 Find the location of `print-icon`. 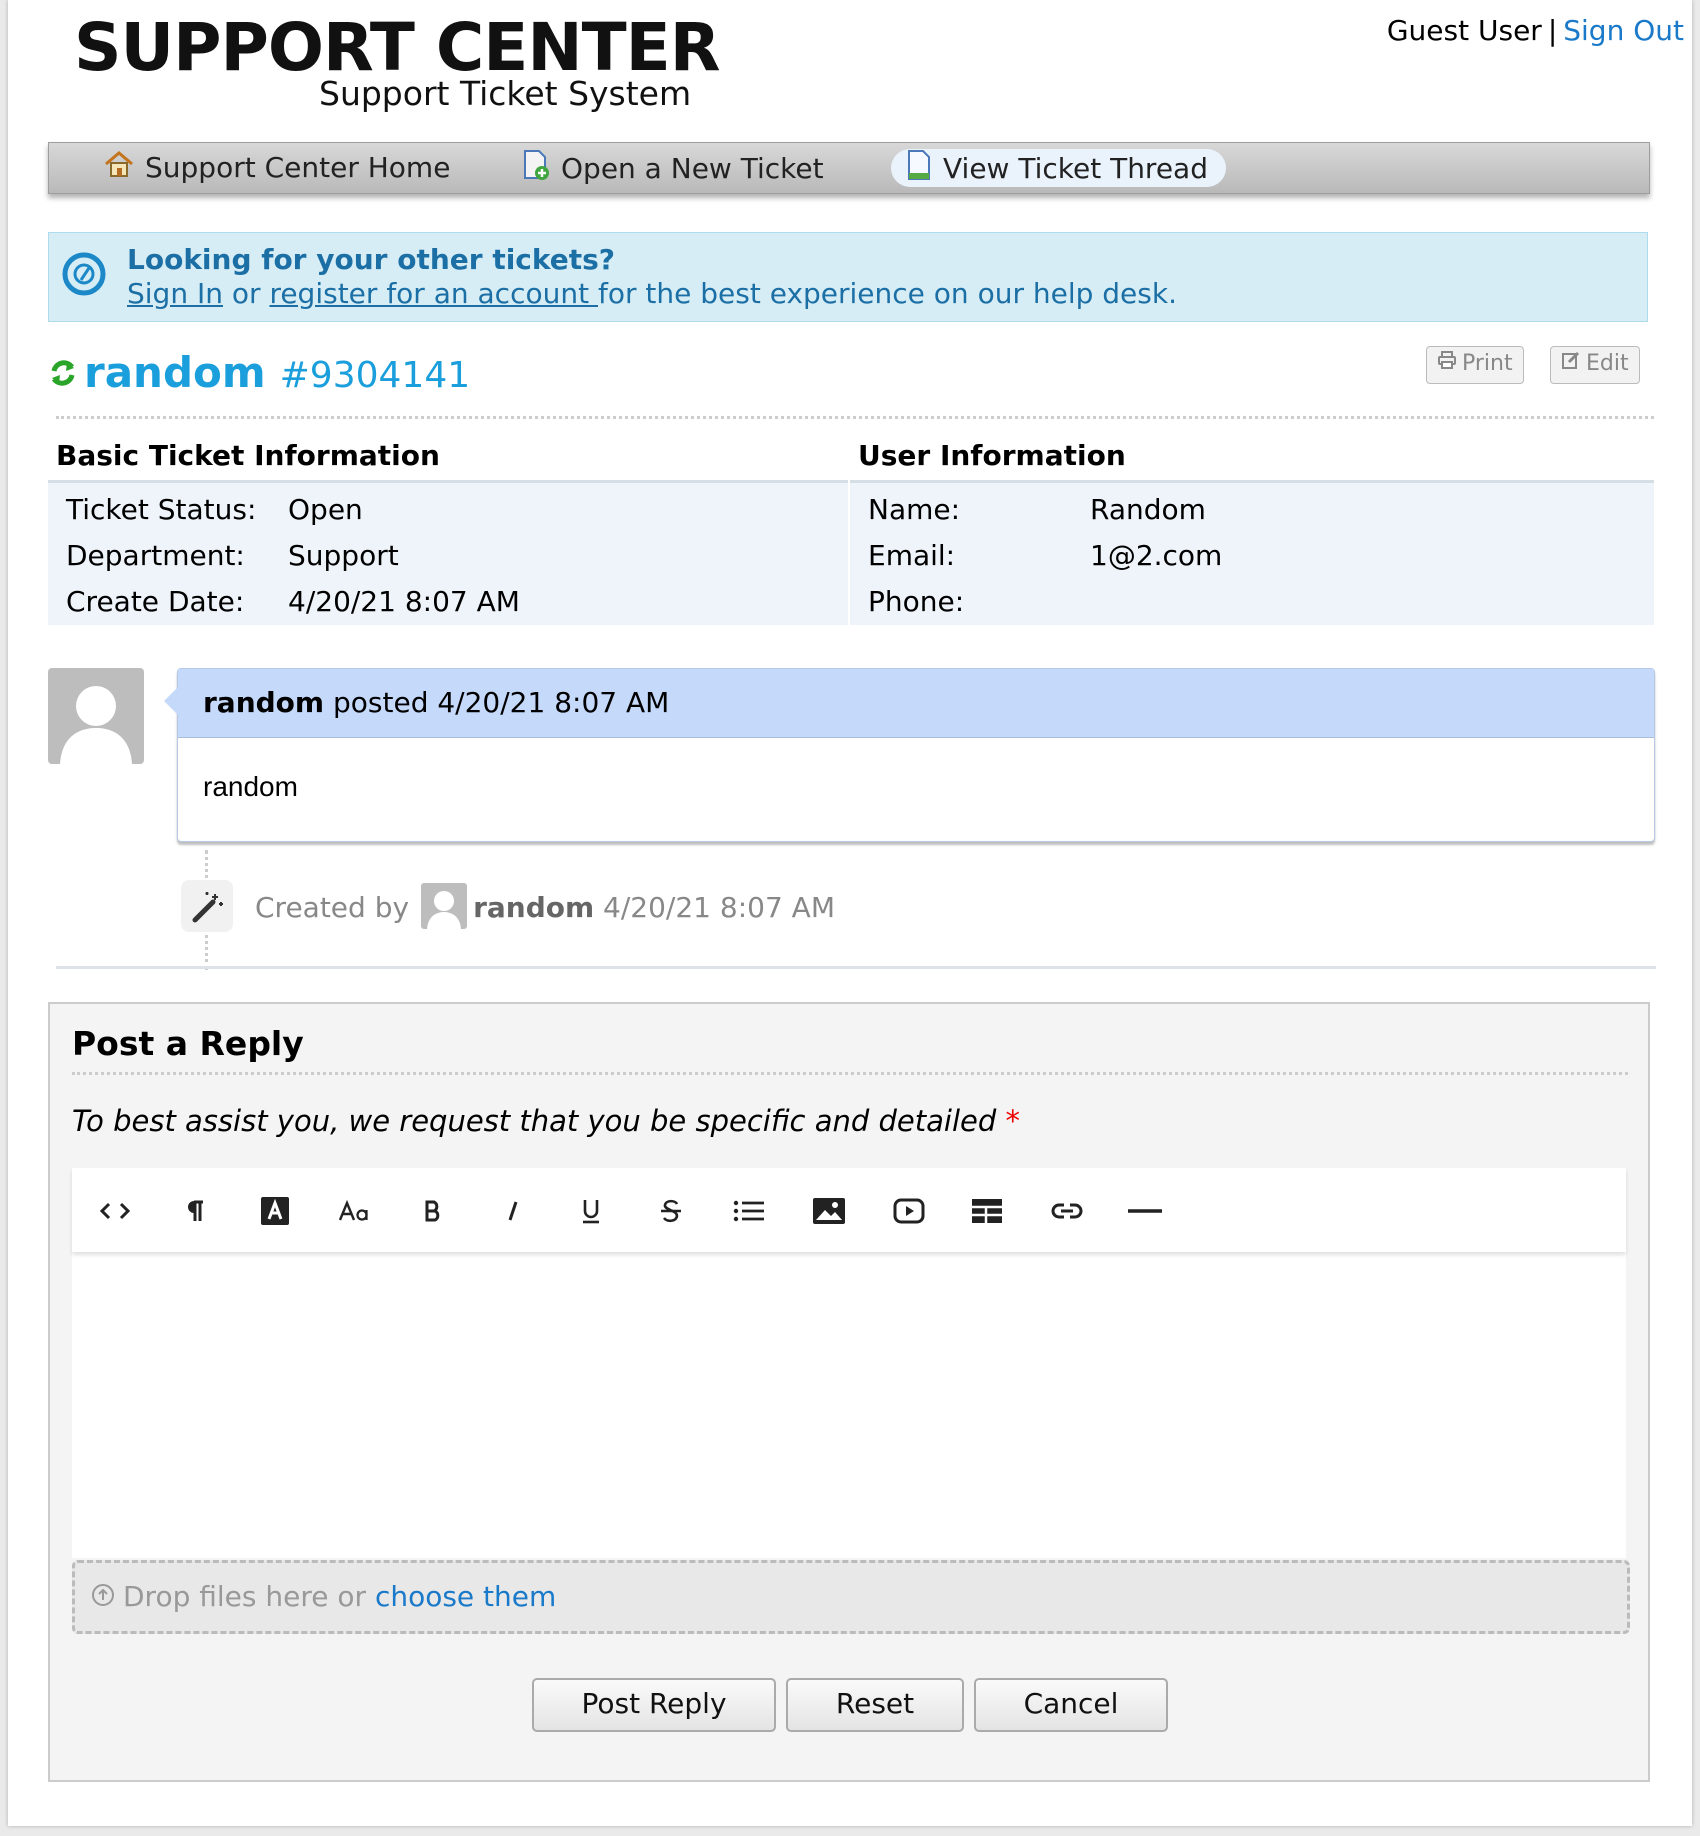

print-icon is located at coordinates (1447, 364).